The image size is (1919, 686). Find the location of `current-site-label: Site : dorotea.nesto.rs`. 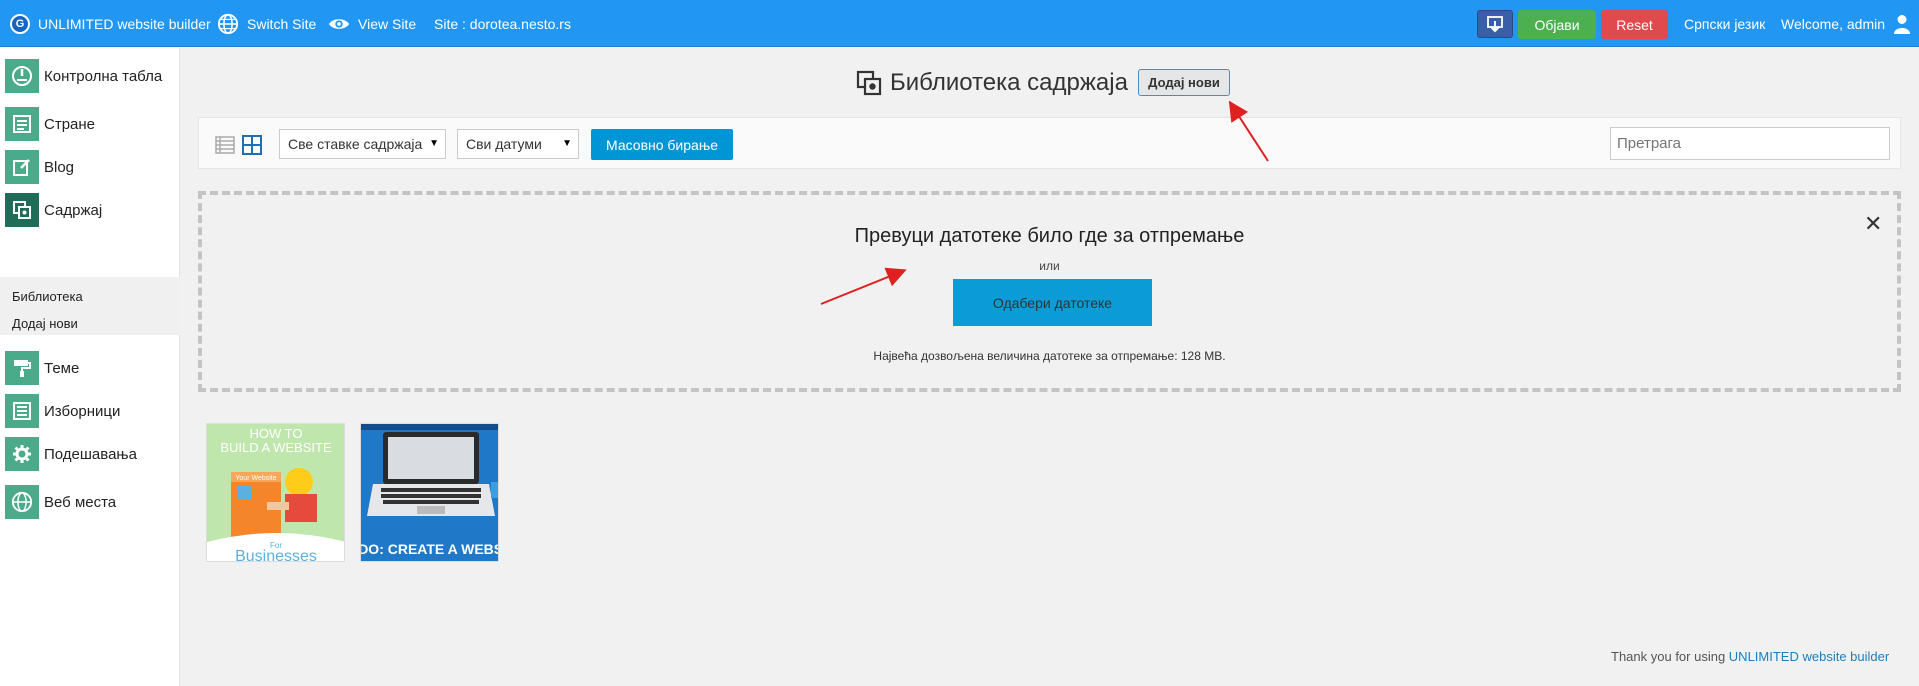

current-site-label: Site : dorotea.nesto.rs is located at coordinates (502, 23).